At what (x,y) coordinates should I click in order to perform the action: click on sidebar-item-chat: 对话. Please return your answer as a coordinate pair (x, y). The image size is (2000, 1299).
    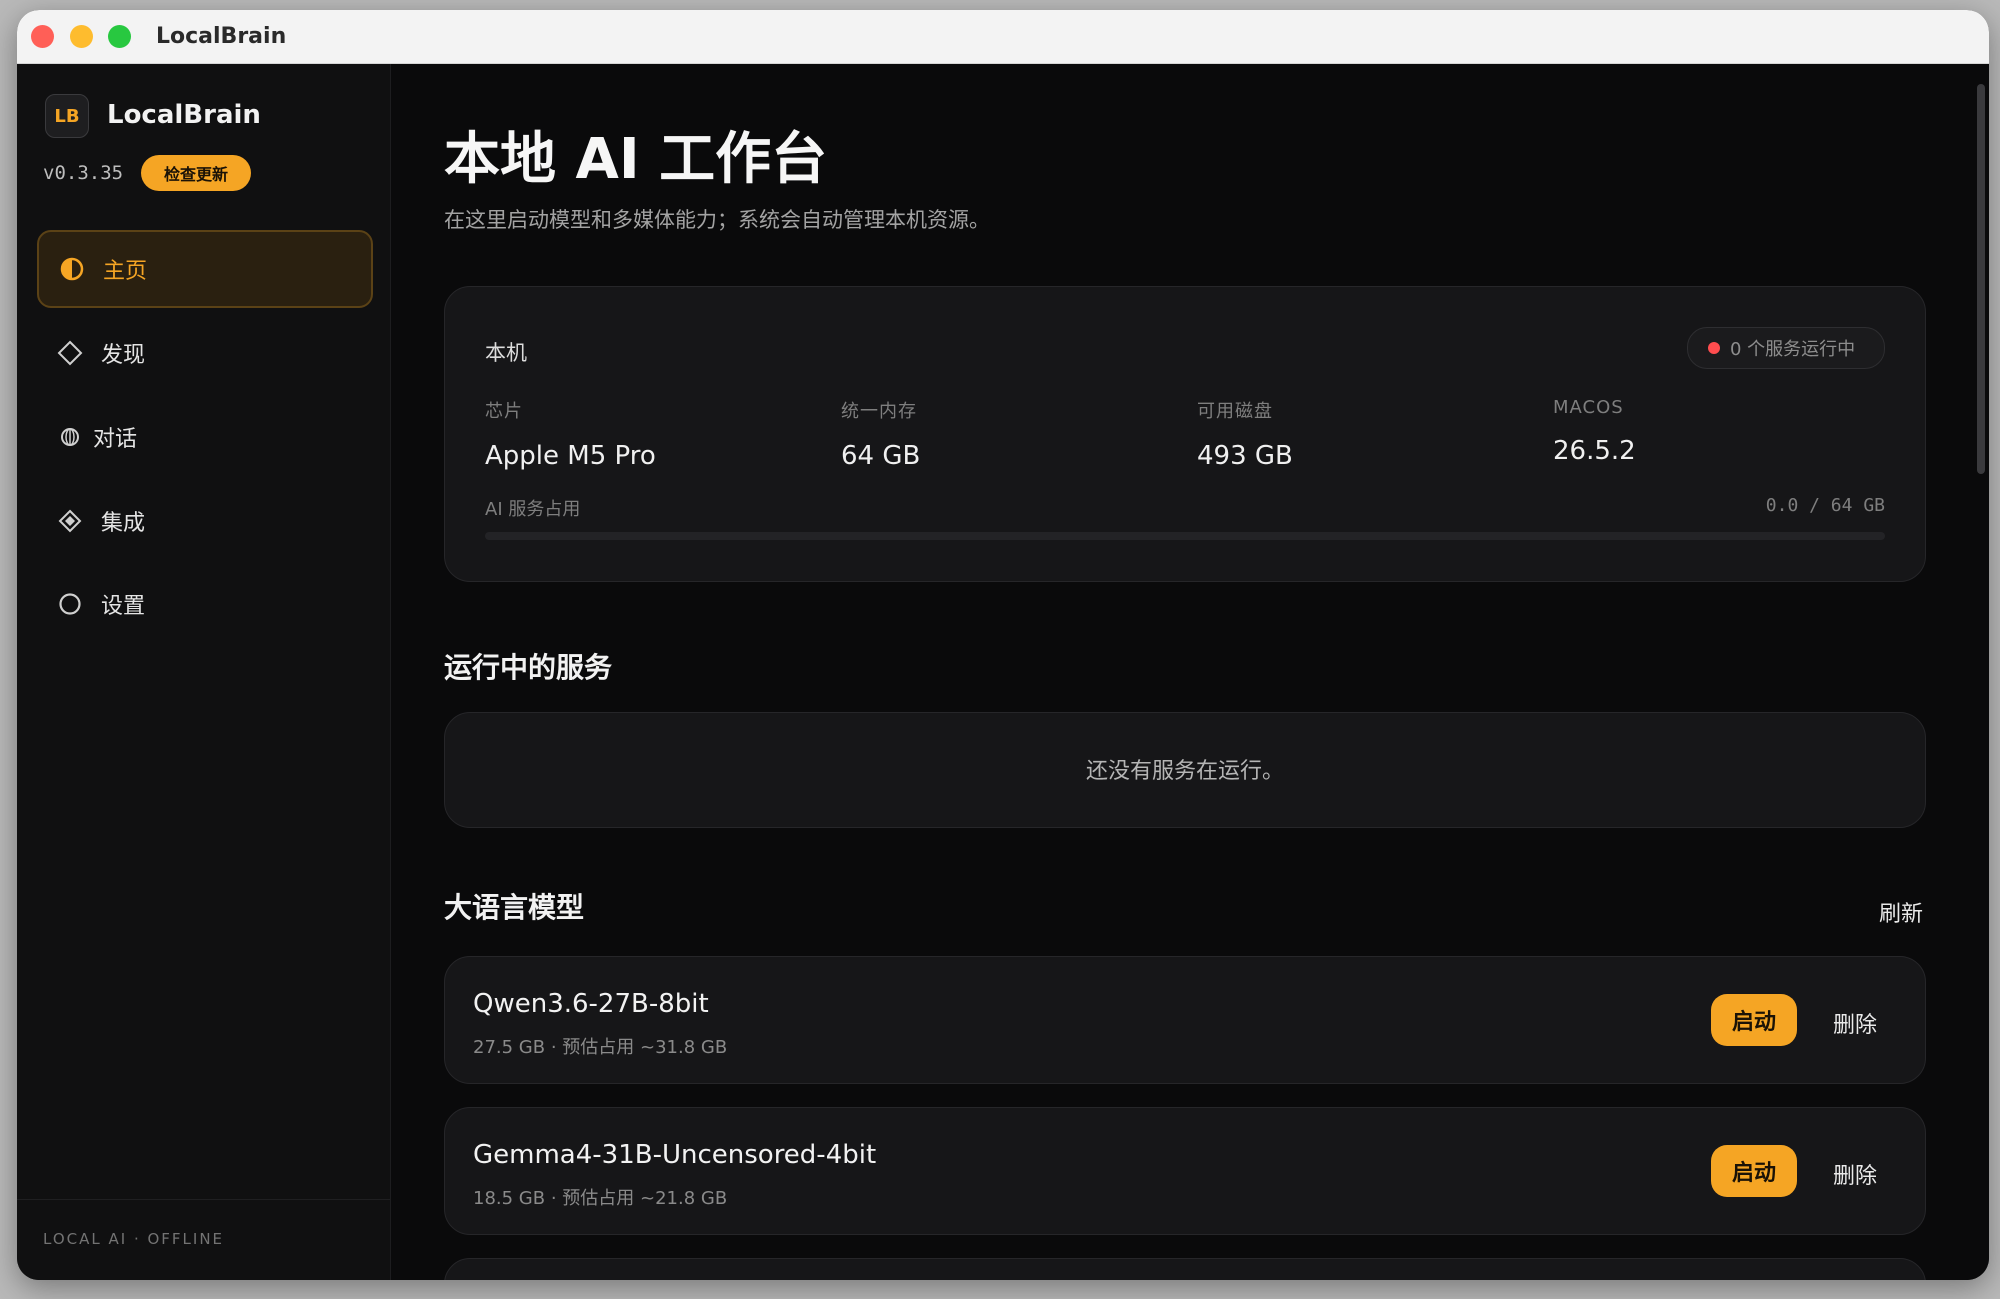
    Looking at the image, I should click on (203, 437).